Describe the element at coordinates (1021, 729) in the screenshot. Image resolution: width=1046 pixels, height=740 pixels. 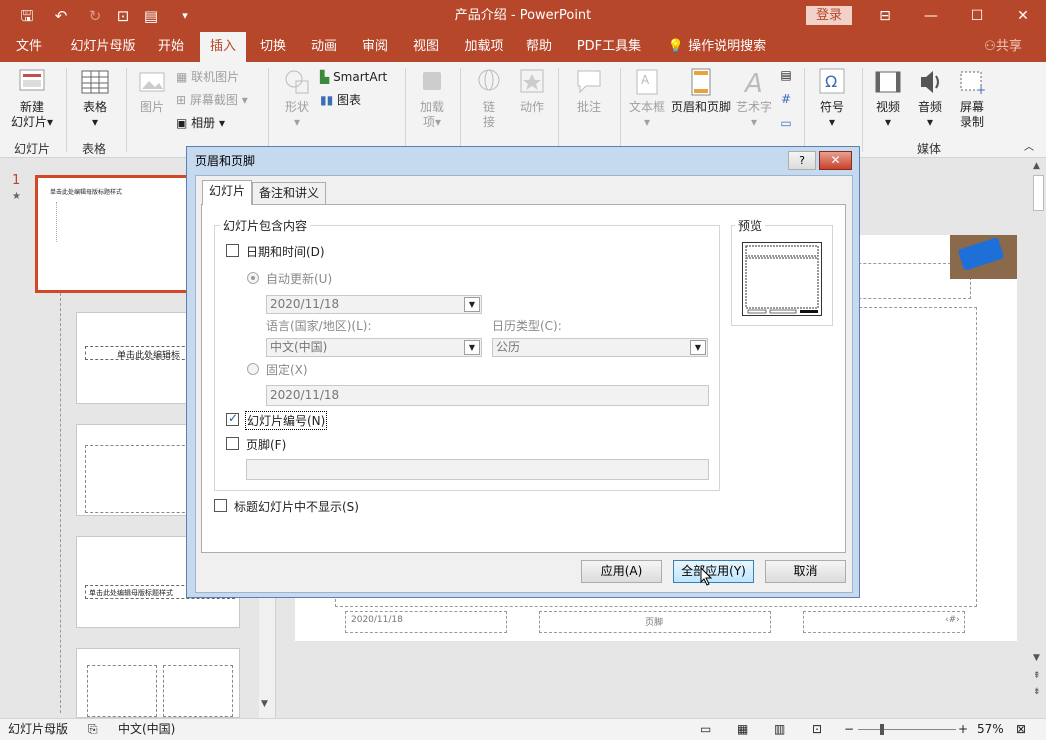
I see `fit-to-window-icon: ⊠` at that location.